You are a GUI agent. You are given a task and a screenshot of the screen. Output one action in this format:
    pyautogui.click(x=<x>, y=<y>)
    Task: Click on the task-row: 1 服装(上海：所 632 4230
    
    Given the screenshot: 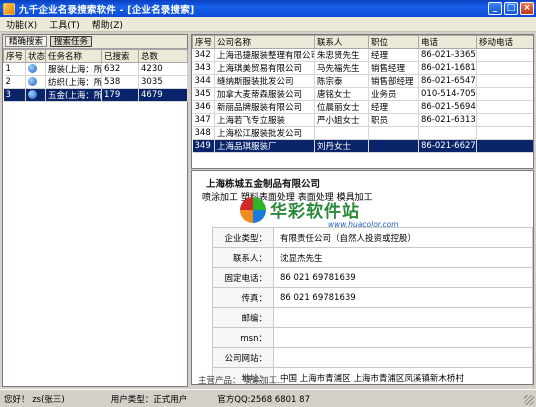 What is the action you would take?
    pyautogui.click(x=95, y=69)
    